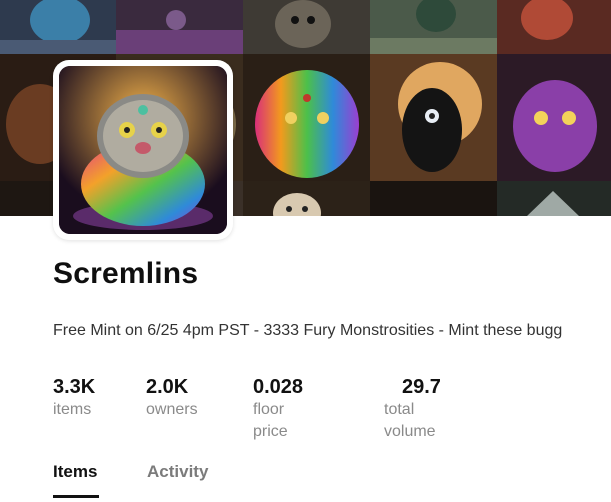  I want to click on collection-avatar, so click(143, 150).